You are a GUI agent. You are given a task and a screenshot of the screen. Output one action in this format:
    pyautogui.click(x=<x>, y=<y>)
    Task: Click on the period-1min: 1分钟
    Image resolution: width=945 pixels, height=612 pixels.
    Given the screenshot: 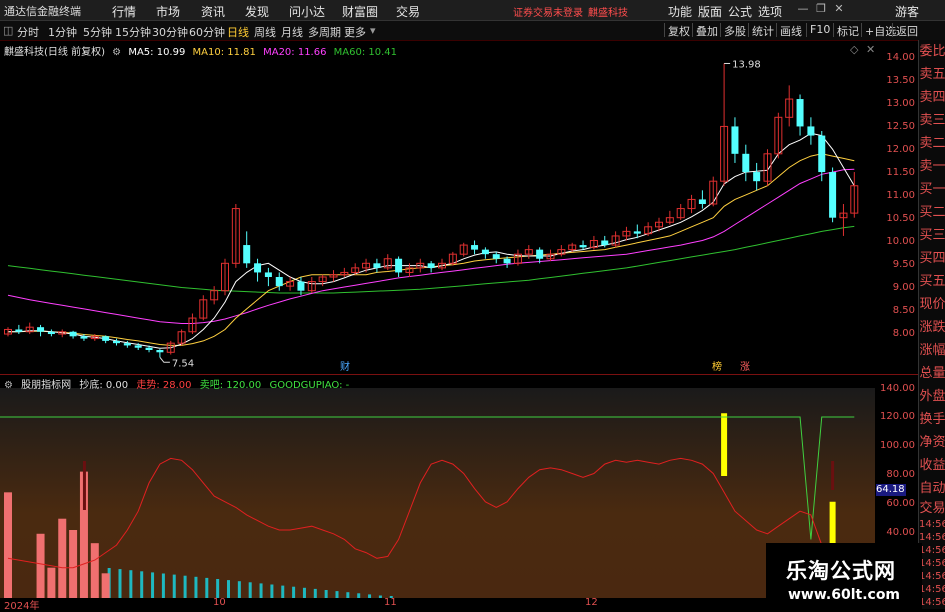 What is the action you would take?
    pyautogui.click(x=62, y=32)
    